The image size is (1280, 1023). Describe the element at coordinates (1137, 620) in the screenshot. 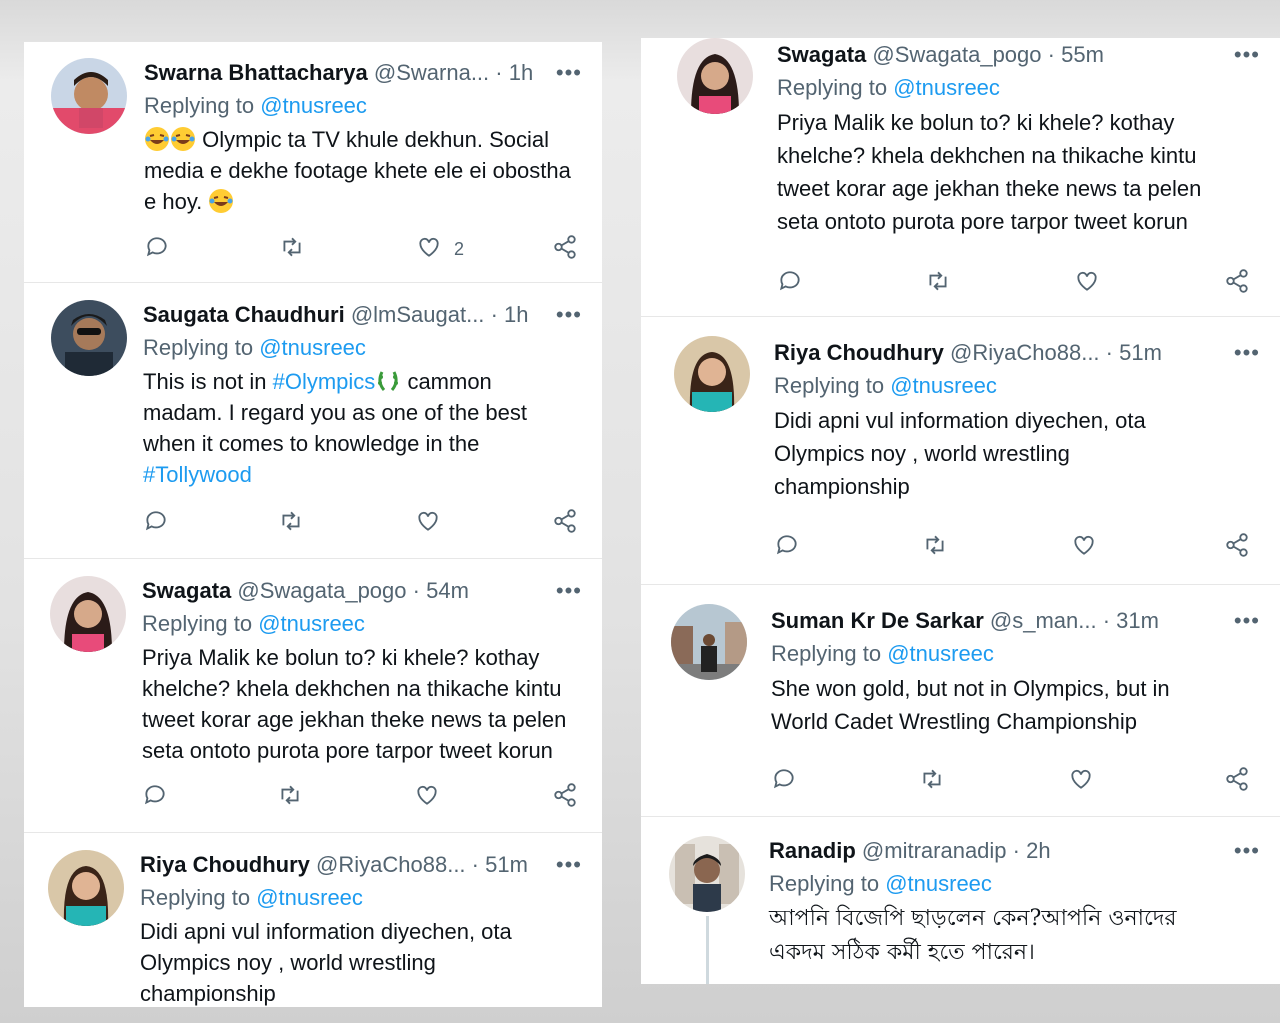

I see `timestamp: 31m` at that location.